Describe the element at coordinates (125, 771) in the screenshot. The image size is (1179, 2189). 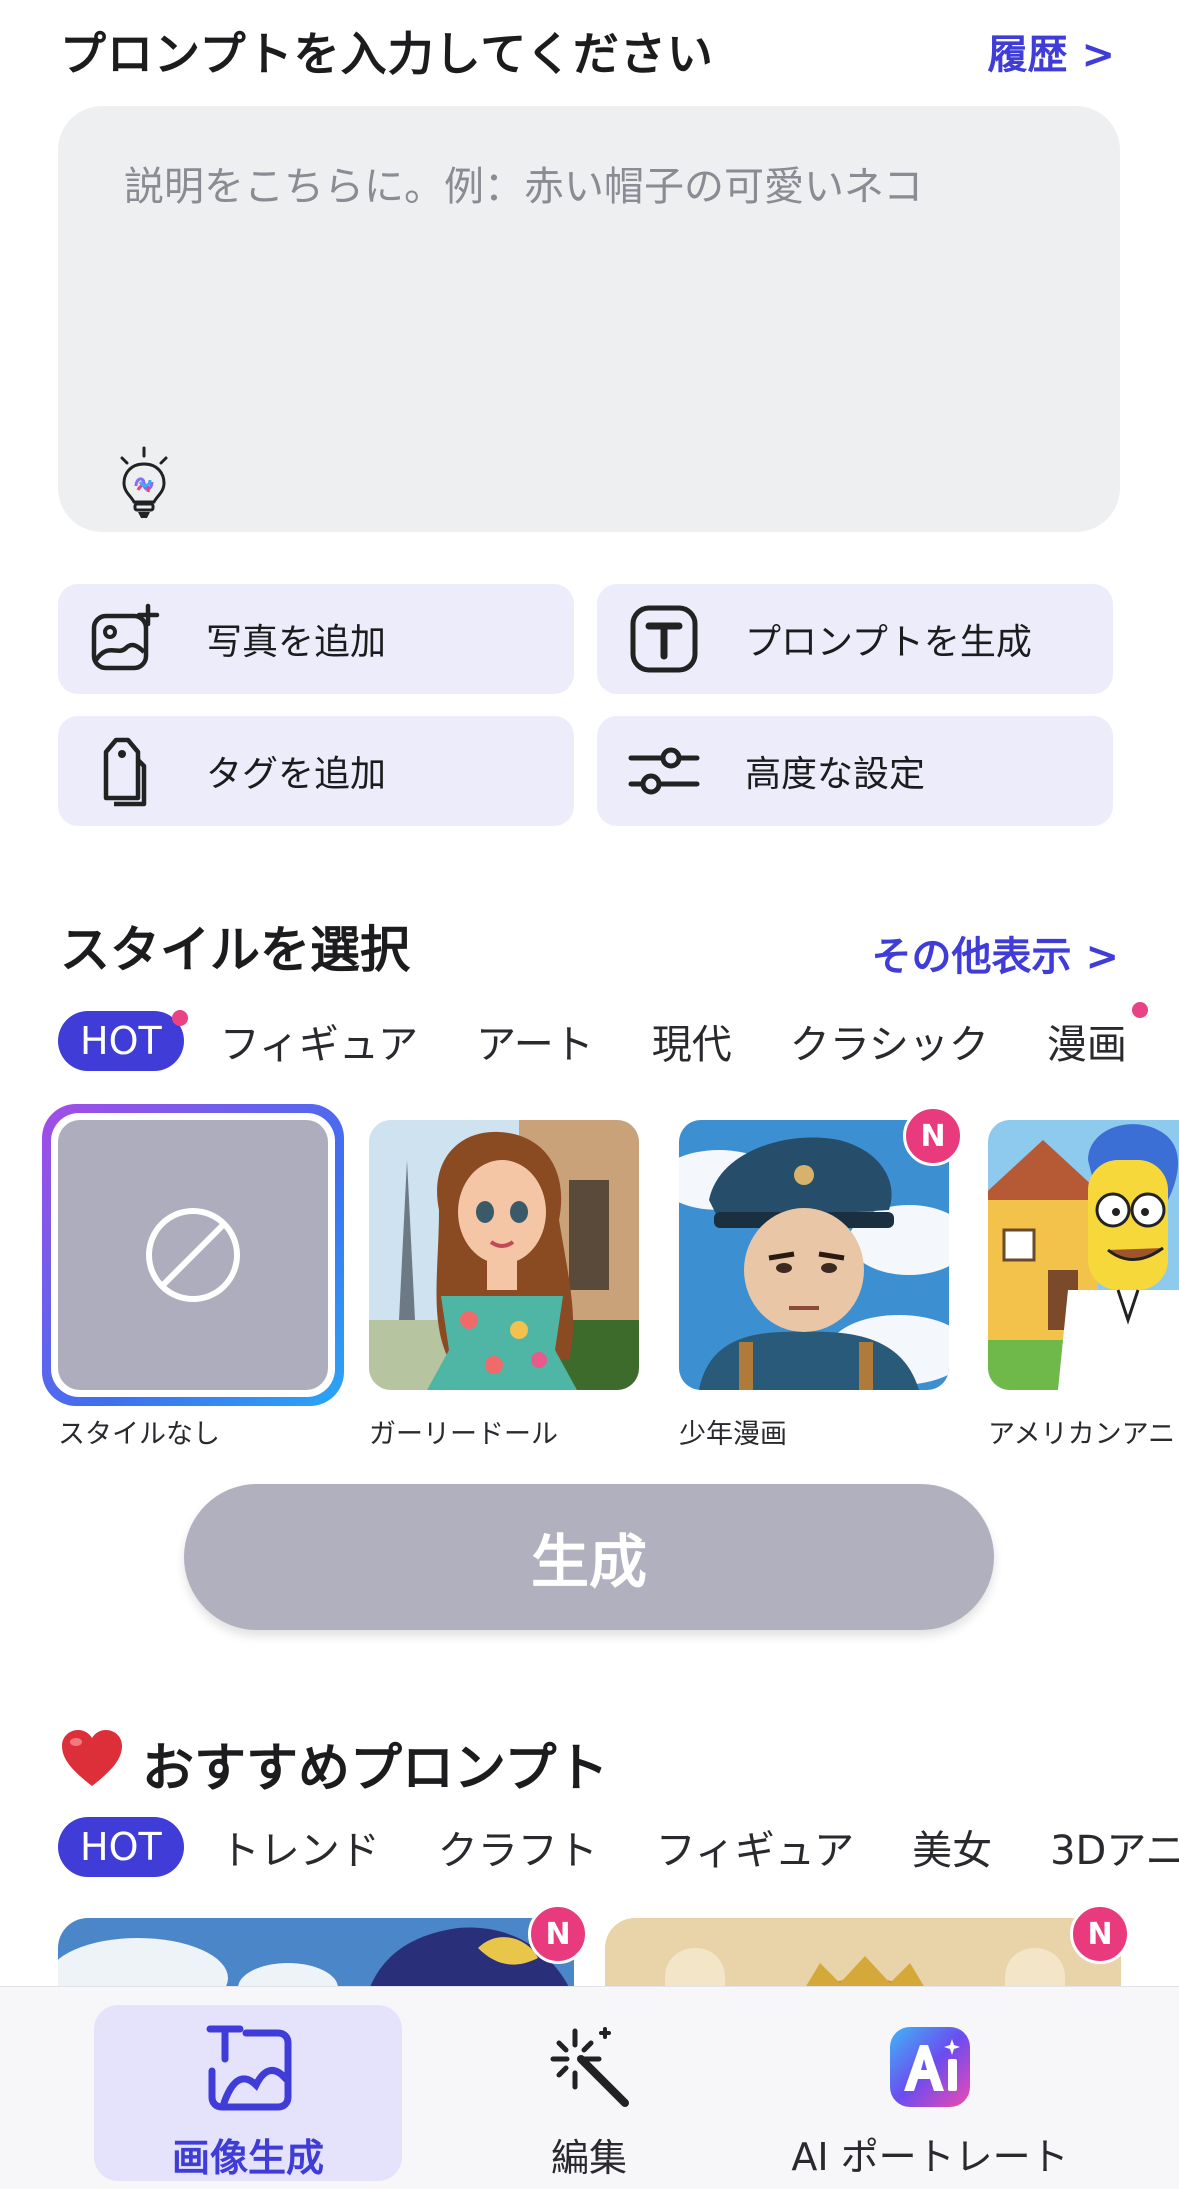
I see `tag-icon` at that location.